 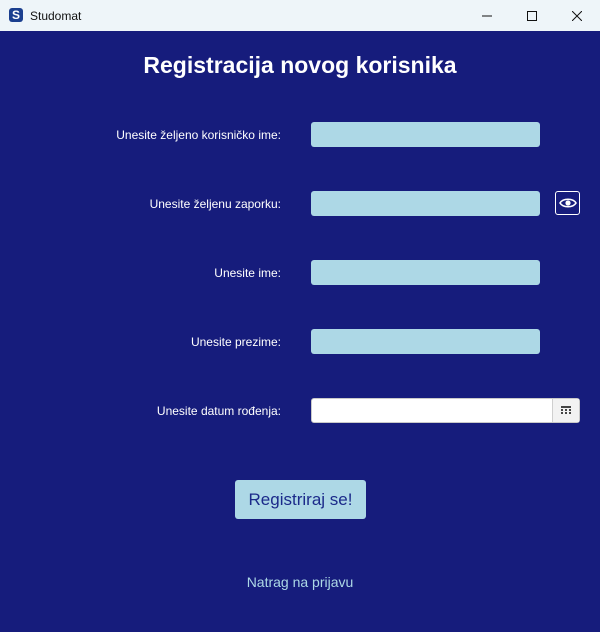 I want to click on close-icon, so click(x=577, y=15).